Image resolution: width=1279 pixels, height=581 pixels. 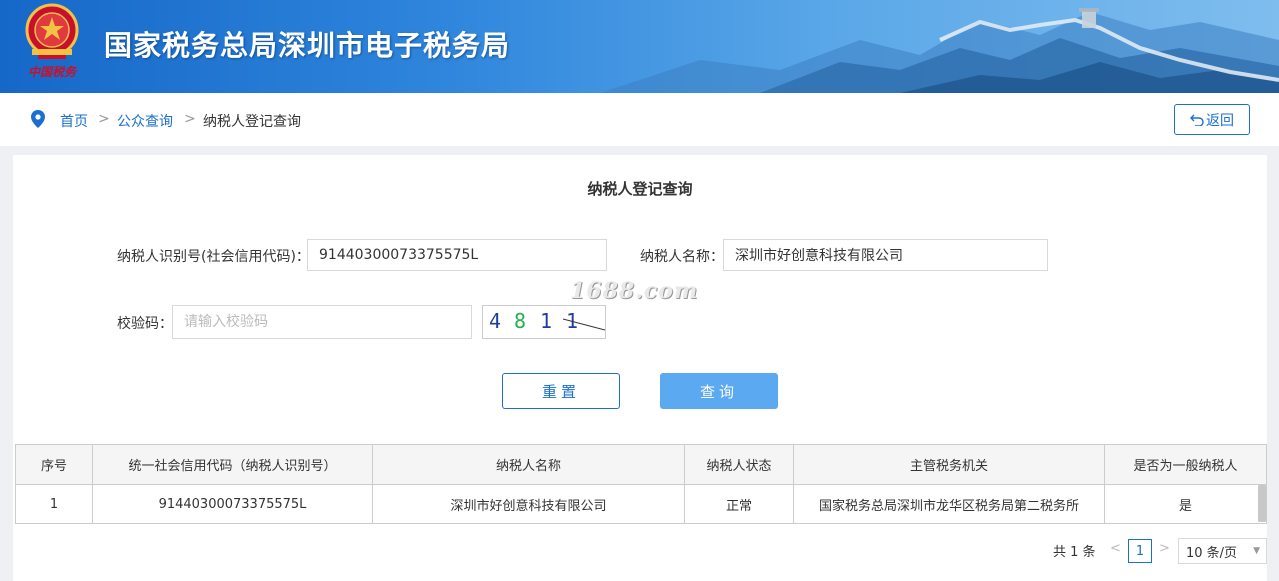 I want to click on cell-status: 正常, so click(x=739, y=504).